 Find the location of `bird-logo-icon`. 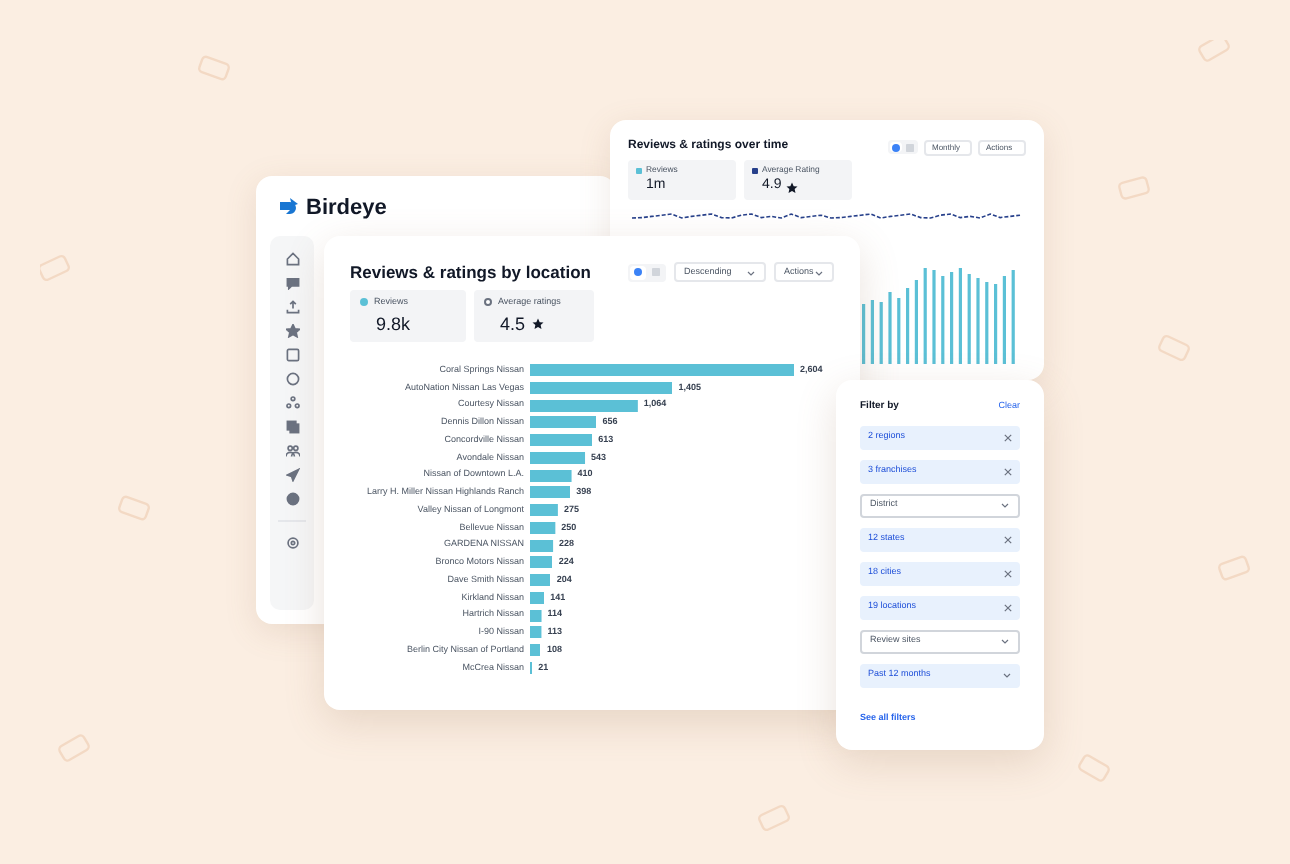

bird-logo-icon is located at coordinates (290, 208).